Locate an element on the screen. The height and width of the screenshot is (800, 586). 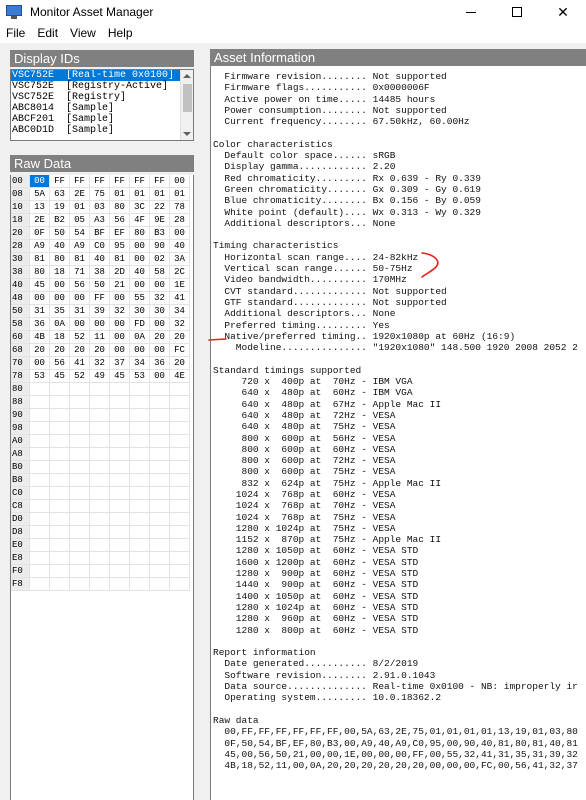
close-button: ✕ is located at coordinates (563, 12).